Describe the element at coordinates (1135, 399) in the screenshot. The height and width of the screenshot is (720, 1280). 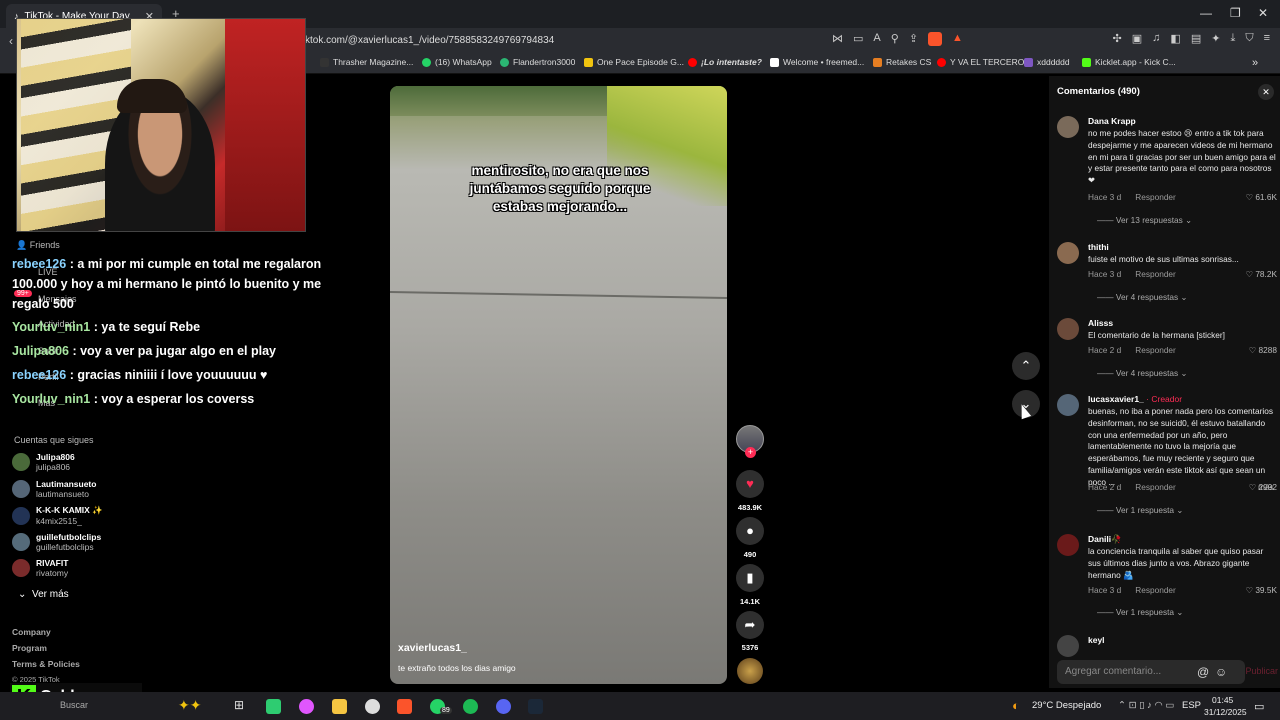
I see `comment-username: lucasxavier1_ · Creador` at that location.